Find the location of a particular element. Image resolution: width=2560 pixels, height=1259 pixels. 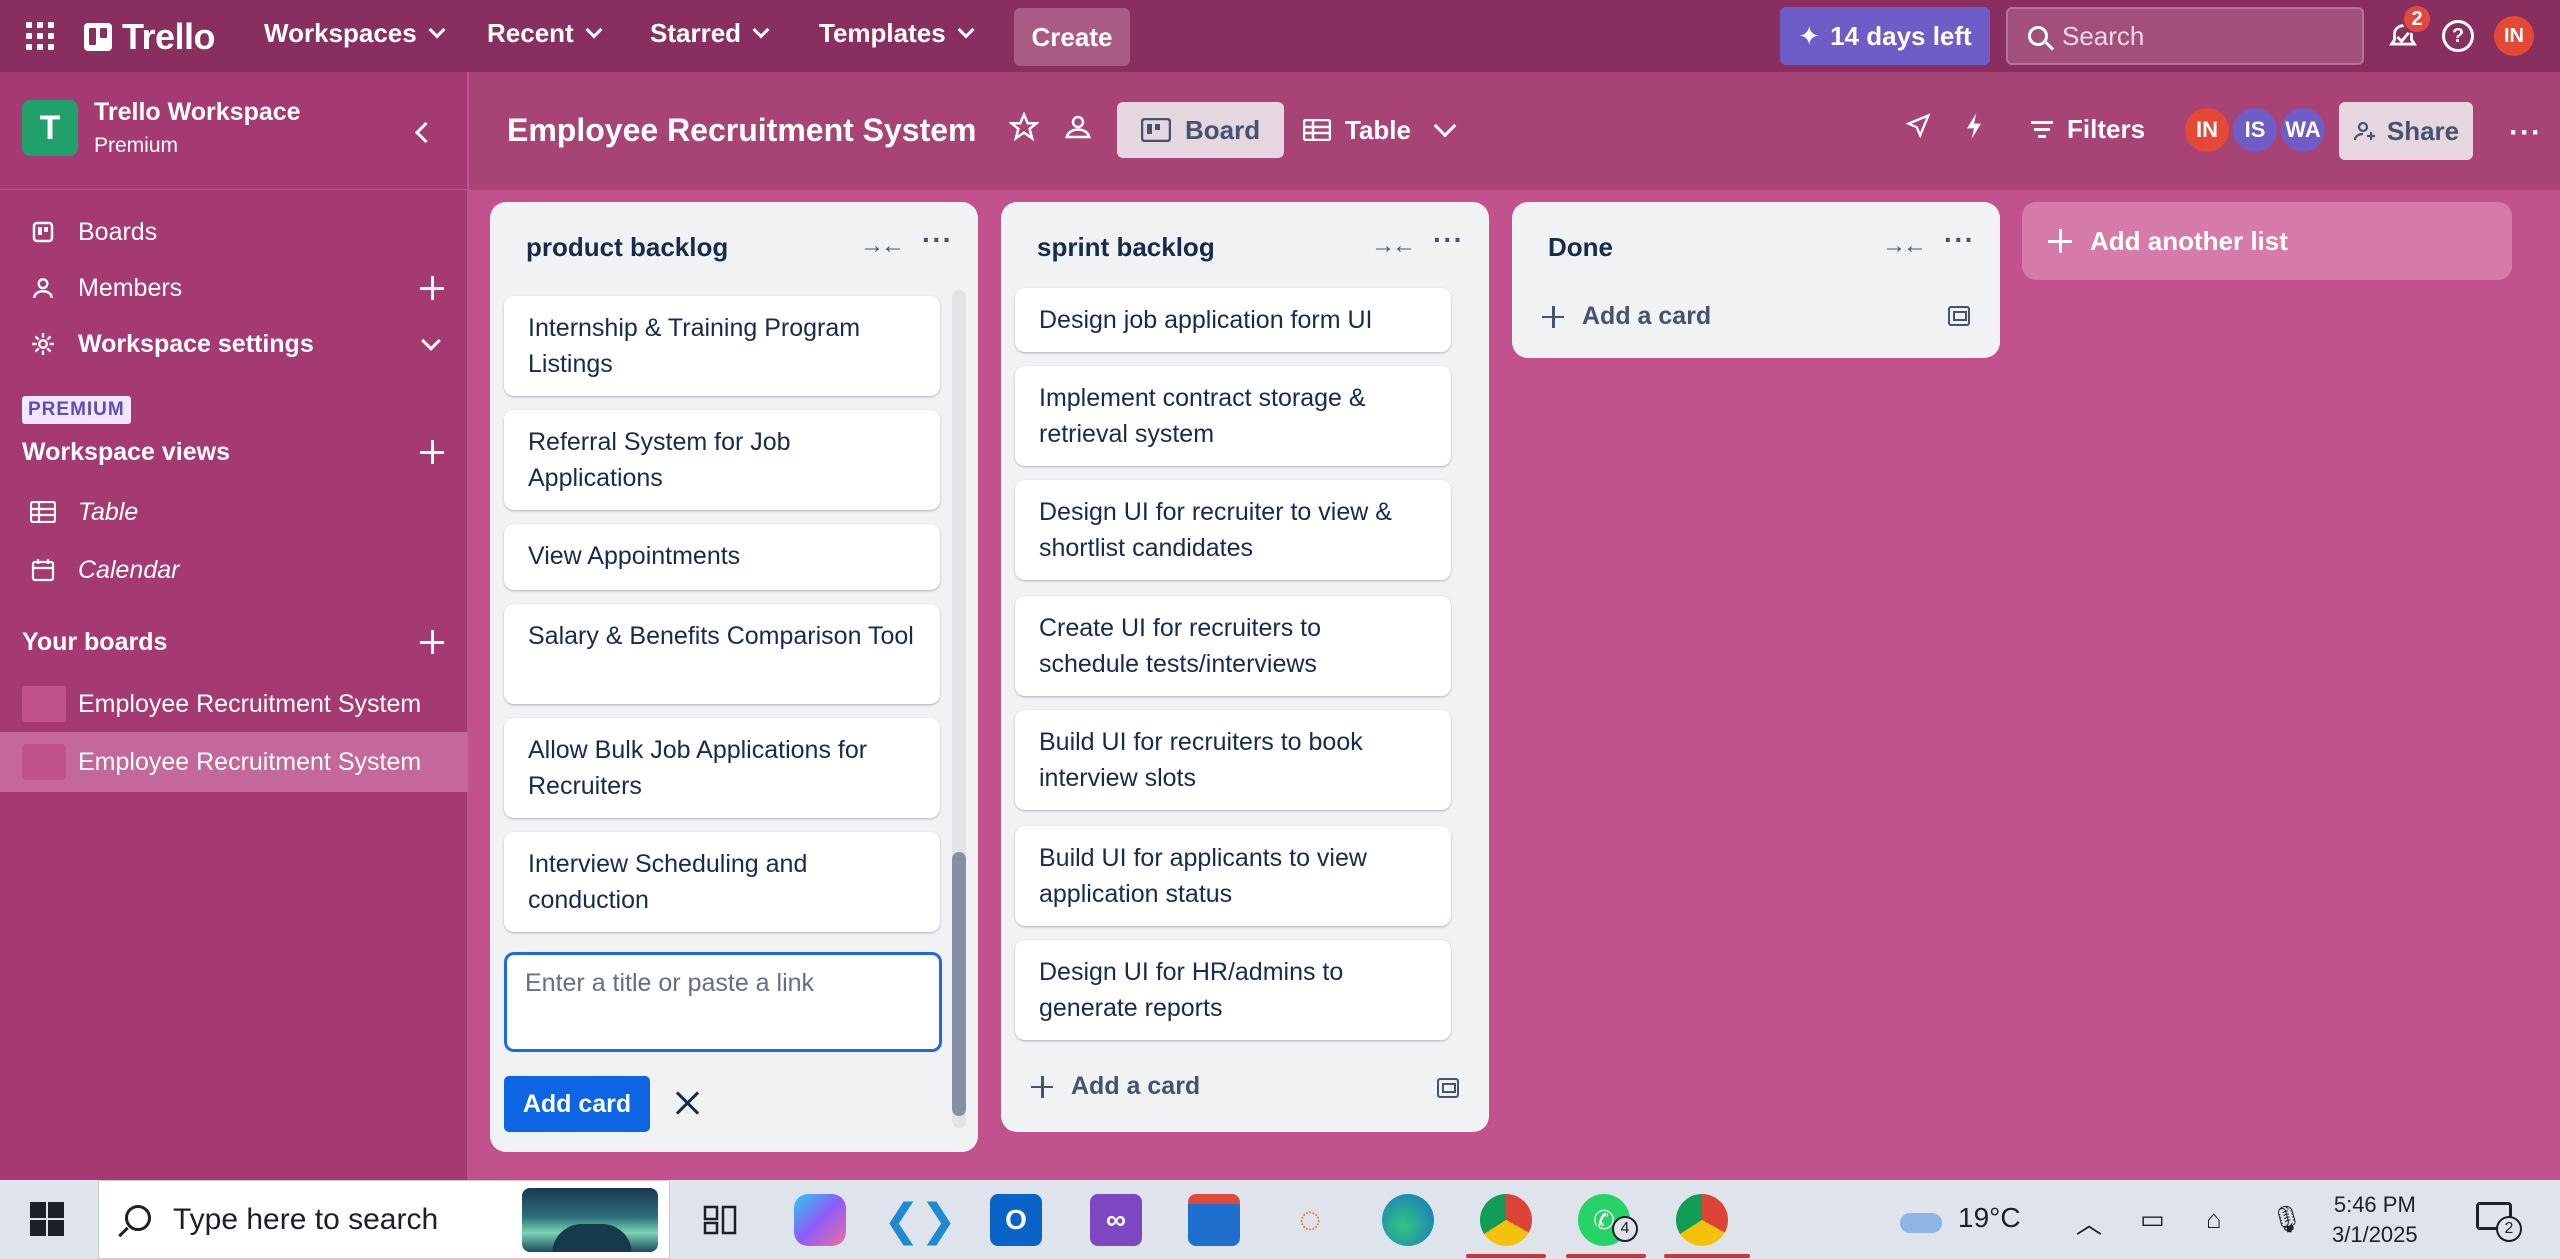

task-view-icon is located at coordinates (720, 1220).